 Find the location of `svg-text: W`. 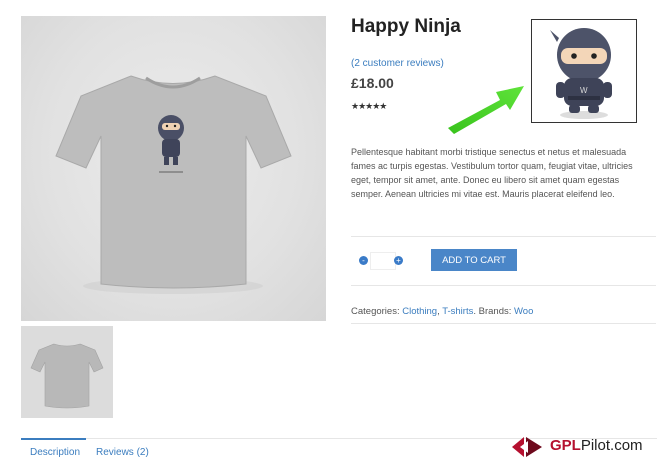

svg-text: W is located at coordinates (584, 90).